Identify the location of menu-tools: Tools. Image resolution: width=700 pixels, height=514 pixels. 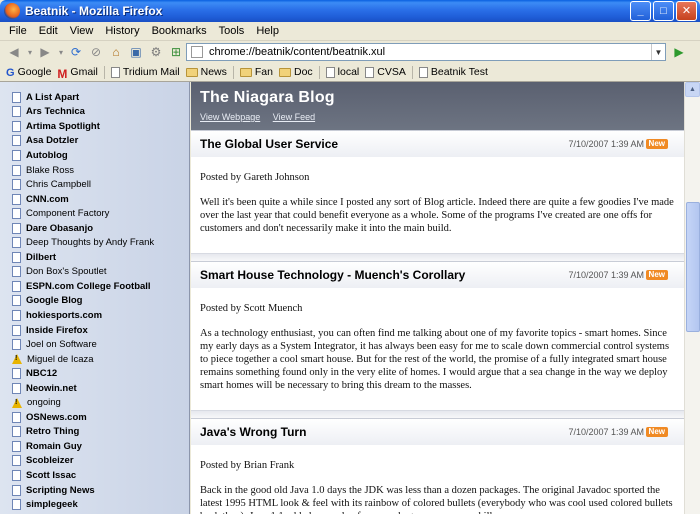
(232, 31).